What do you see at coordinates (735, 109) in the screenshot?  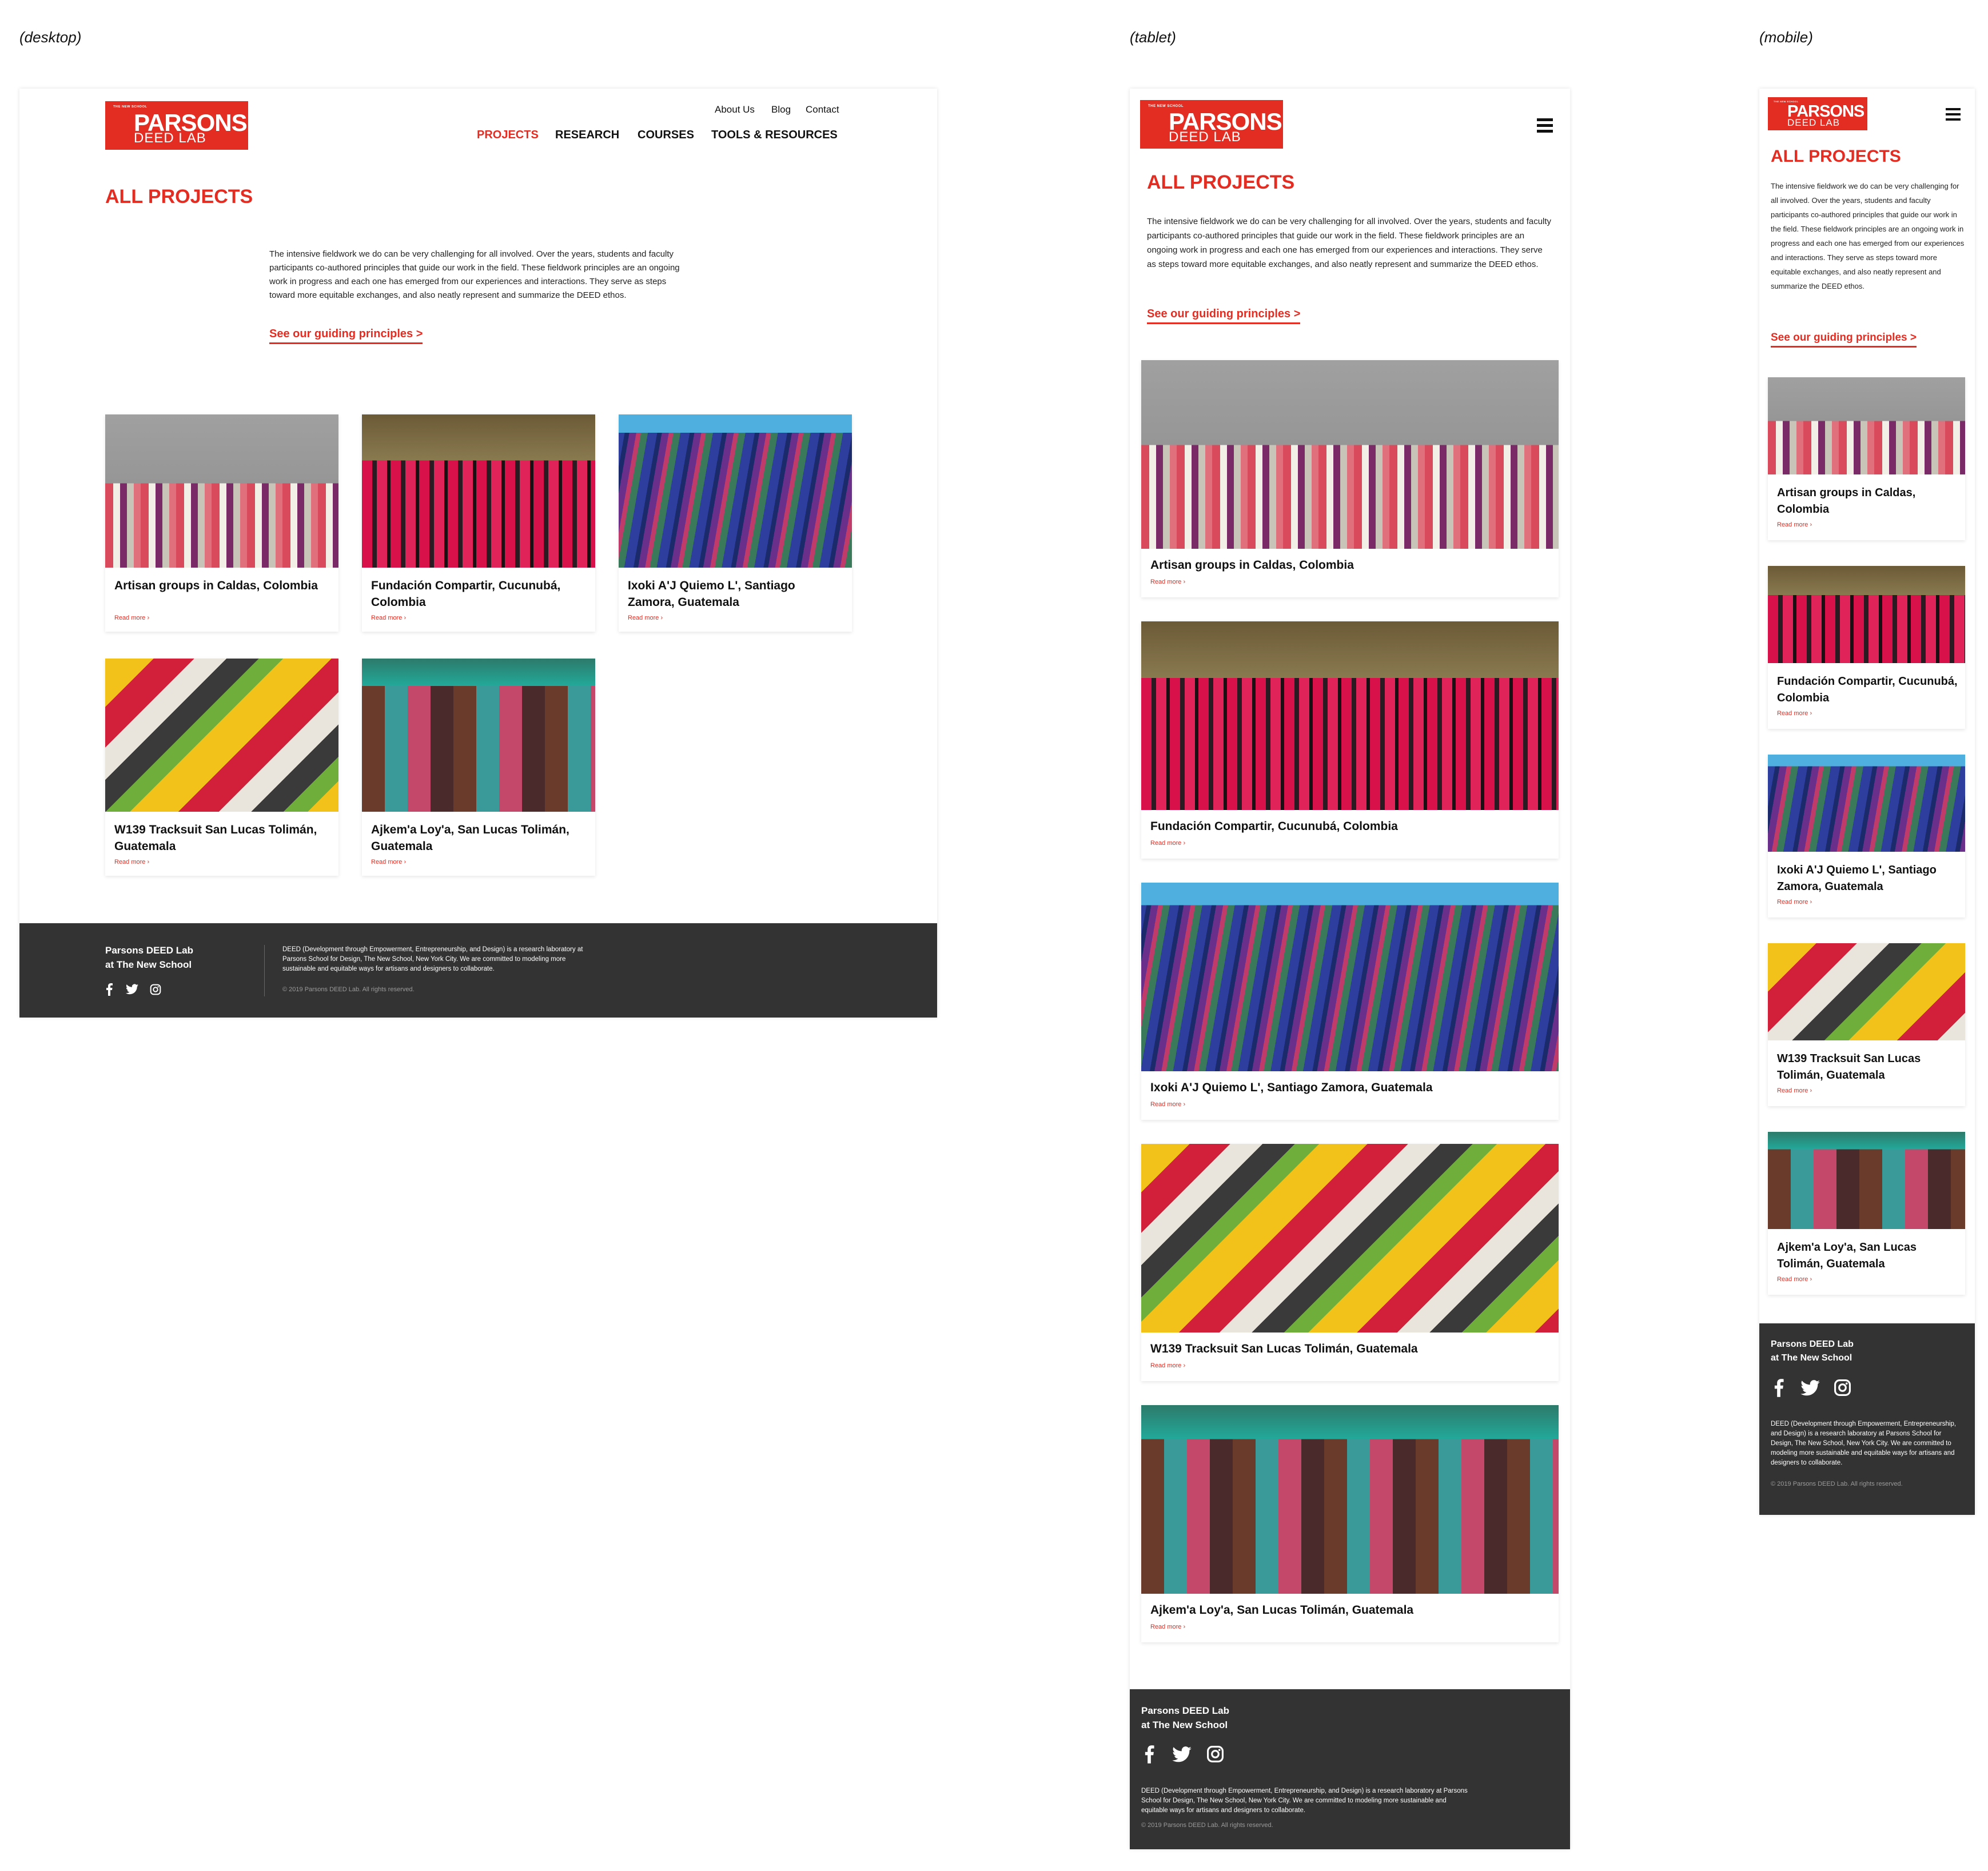 I see `nav-about-us: About Us` at bounding box center [735, 109].